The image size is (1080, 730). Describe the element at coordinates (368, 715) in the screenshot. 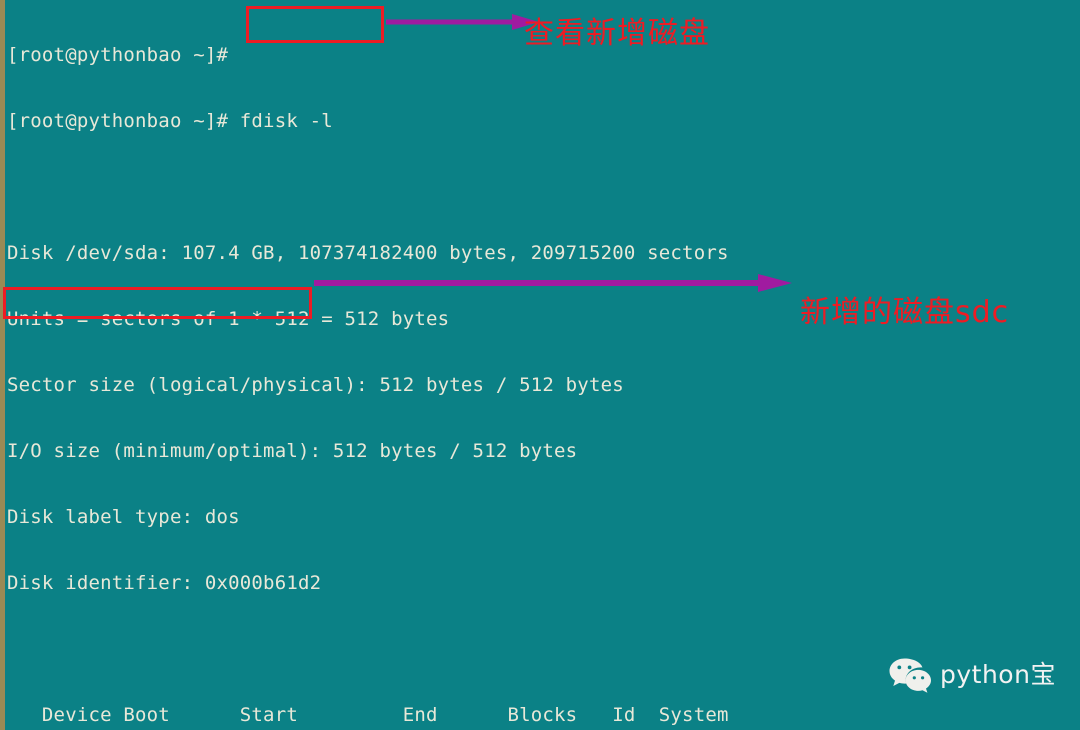

I see `partition-table-header: Device Boot Start End Blocks Id System` at that location.